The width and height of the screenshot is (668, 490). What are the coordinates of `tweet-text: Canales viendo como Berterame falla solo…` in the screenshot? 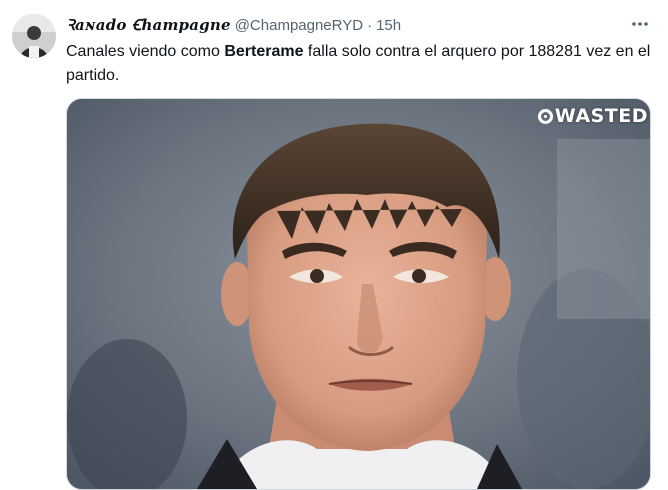 It's located at (358, 64).